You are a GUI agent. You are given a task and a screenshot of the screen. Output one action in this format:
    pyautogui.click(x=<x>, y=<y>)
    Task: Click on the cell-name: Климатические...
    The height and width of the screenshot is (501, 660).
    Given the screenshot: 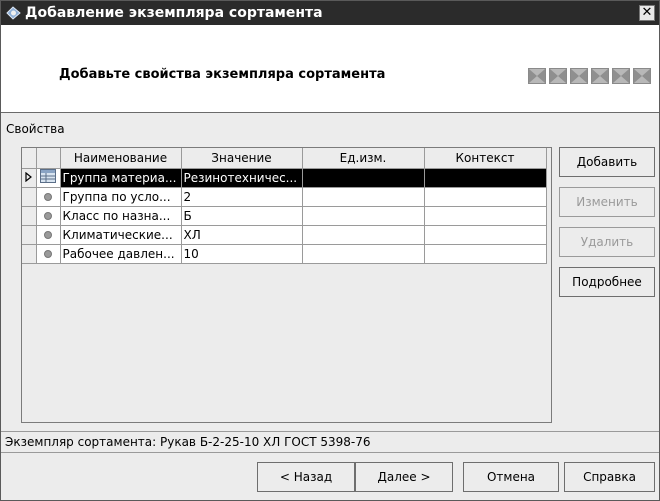 What is the action you would take?
    pyautogui.click(x=121, y=235)
    